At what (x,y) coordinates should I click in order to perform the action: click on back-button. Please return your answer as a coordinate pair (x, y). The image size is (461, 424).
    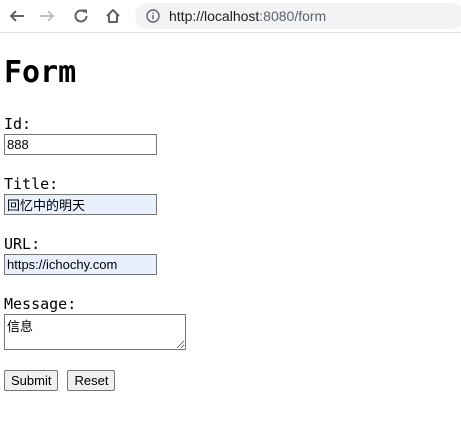
    Looking at the image, I should click on (17, 16).